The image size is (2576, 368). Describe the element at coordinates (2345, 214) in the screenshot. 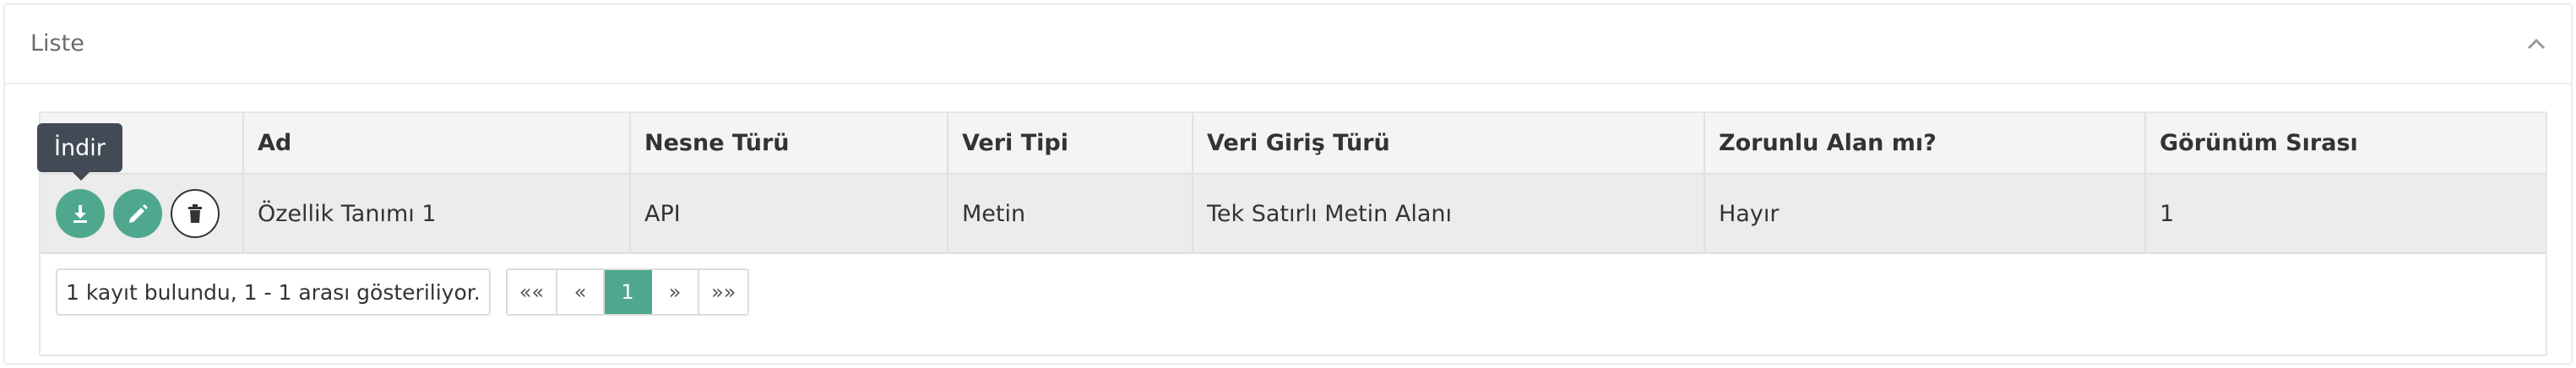

I see `cell-gorunum-sirasi: 1` at that location.